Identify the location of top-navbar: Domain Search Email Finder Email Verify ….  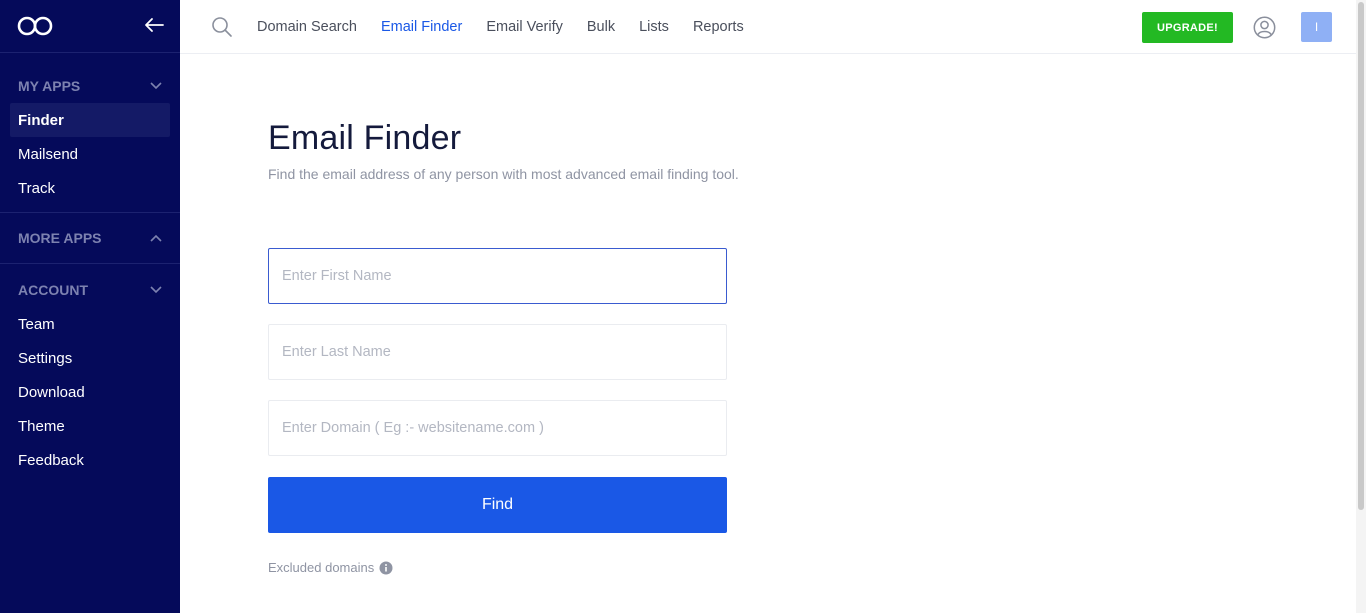
(768, 27).